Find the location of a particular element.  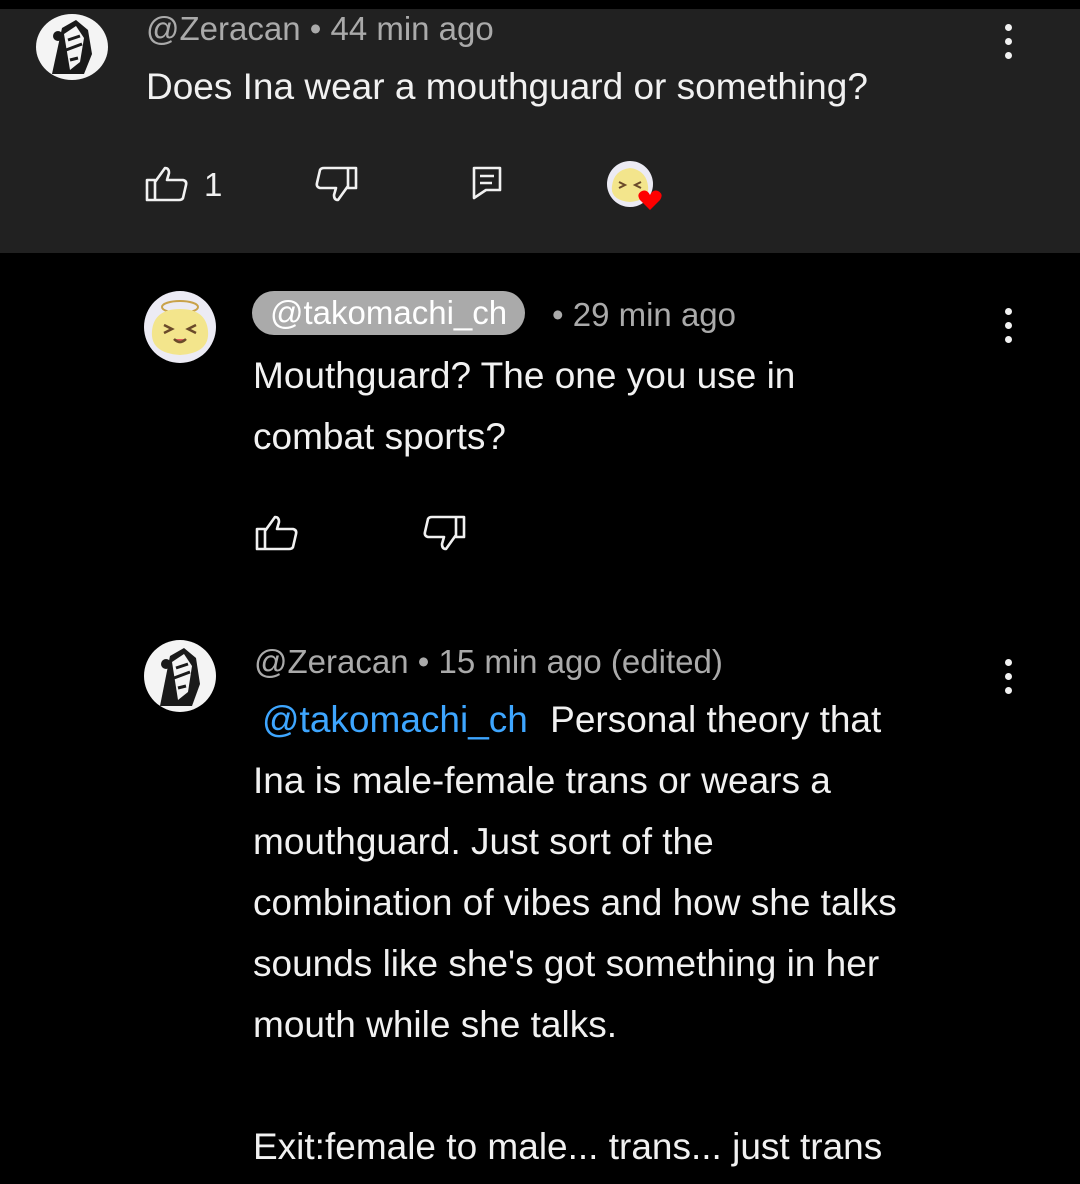

text-line: @takomachi_ch Personal theory that is located at coordinates (575, 719).